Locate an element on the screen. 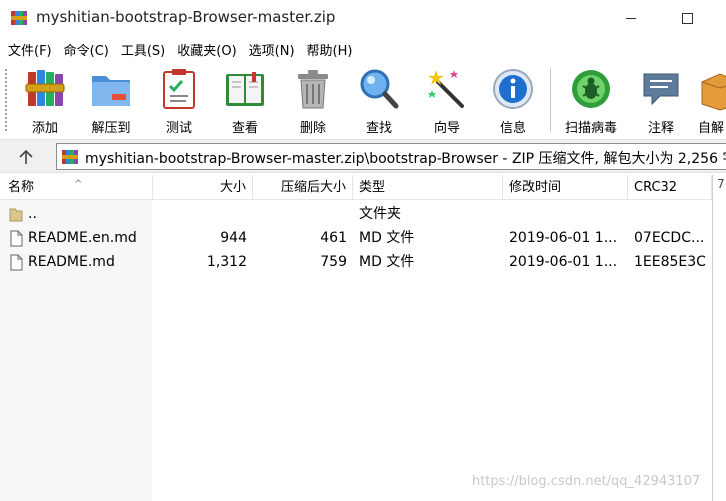 Image resolution: width=726 pixels, height=501 pixels. virus-scan-label: 扫描病毒 is located at coordinates (590, 128).